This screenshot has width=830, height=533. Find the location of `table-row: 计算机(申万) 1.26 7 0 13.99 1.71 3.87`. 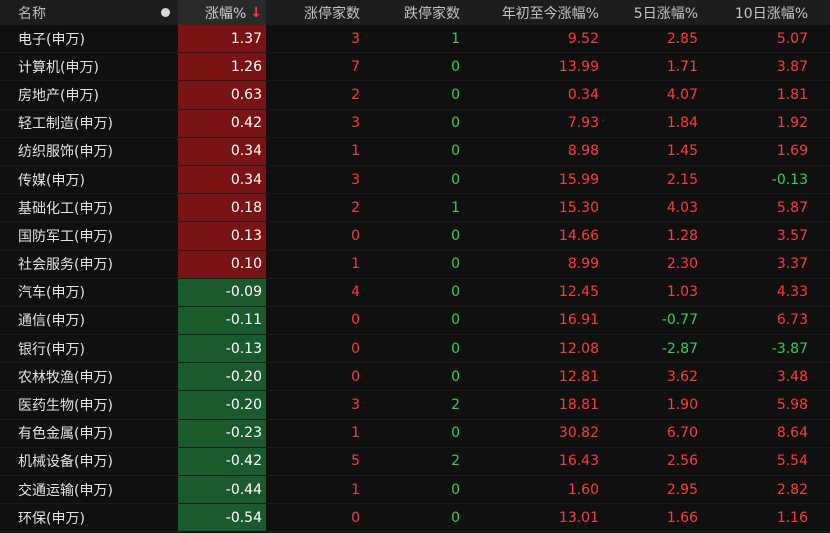

table-row: 计算机(申万) 1.26 7 0 13.99 1.71 3.87 is located at coordinates (415, 67).